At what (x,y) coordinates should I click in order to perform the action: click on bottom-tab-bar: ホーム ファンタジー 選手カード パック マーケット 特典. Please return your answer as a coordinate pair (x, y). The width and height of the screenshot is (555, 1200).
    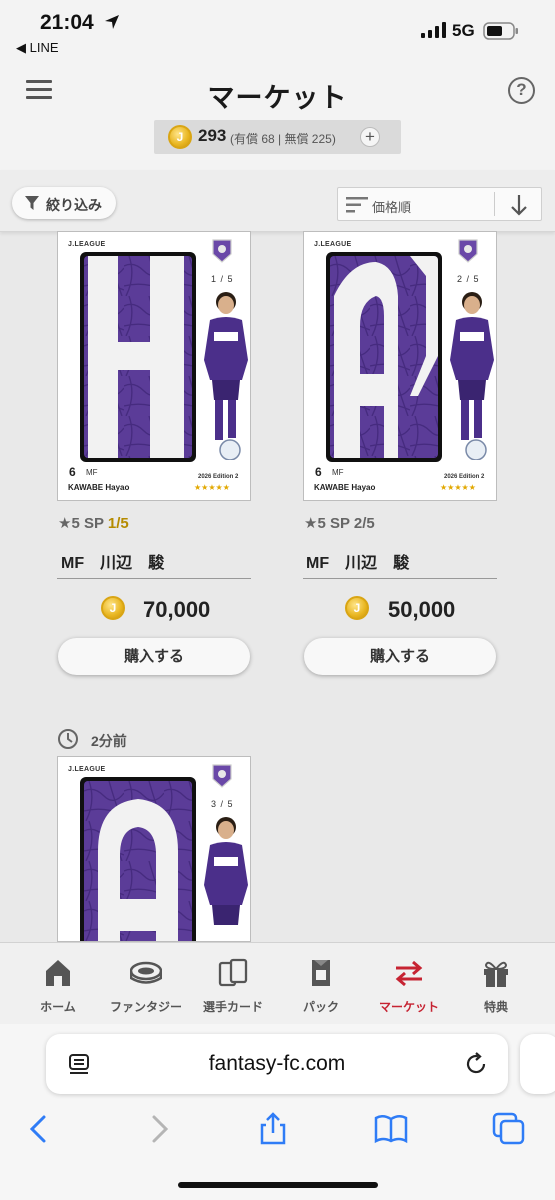
    Looking at the image, I should click on (277, 983).